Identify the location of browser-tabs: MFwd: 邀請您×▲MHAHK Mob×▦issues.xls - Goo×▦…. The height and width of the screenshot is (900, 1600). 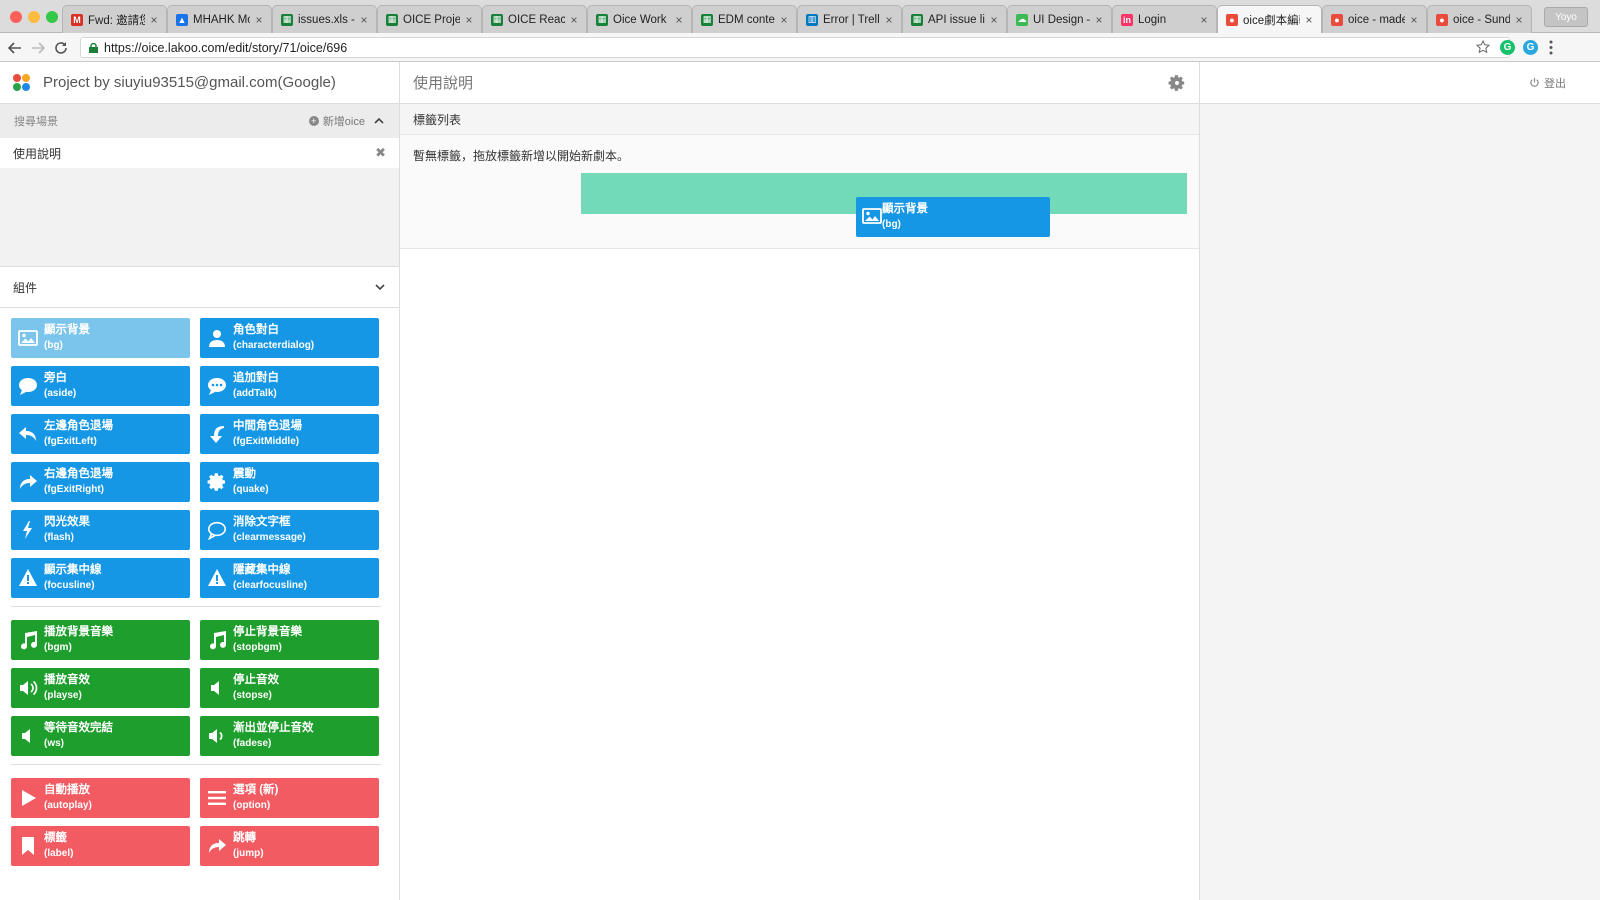
(797, 19).